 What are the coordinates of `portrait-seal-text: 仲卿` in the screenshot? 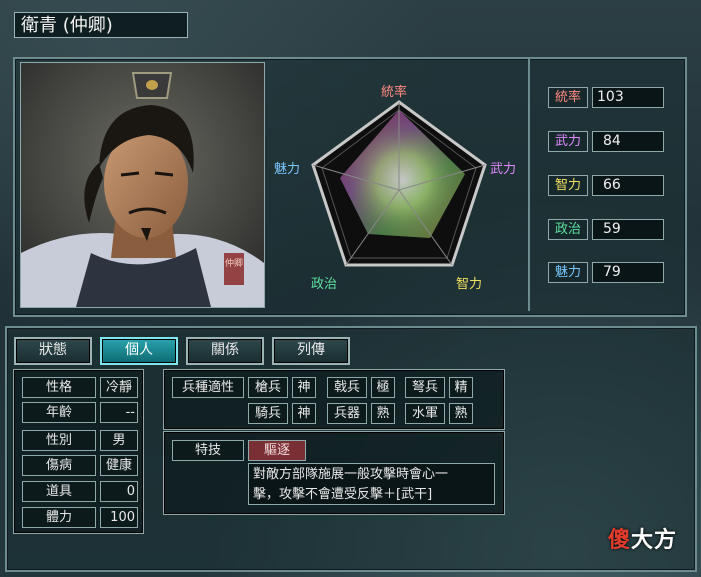 It's located at (234, 263).